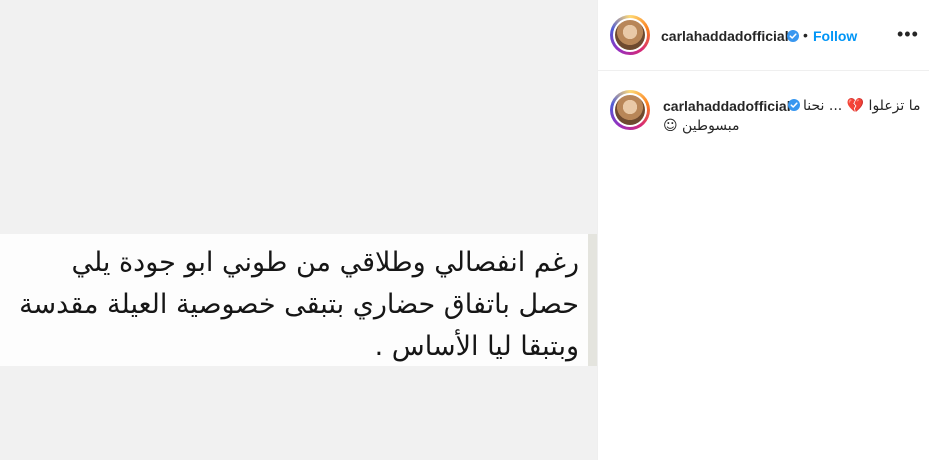  Describe the element at coordinates (793, 36) in the screenshot. I see `verified-badge-icon` at that location.